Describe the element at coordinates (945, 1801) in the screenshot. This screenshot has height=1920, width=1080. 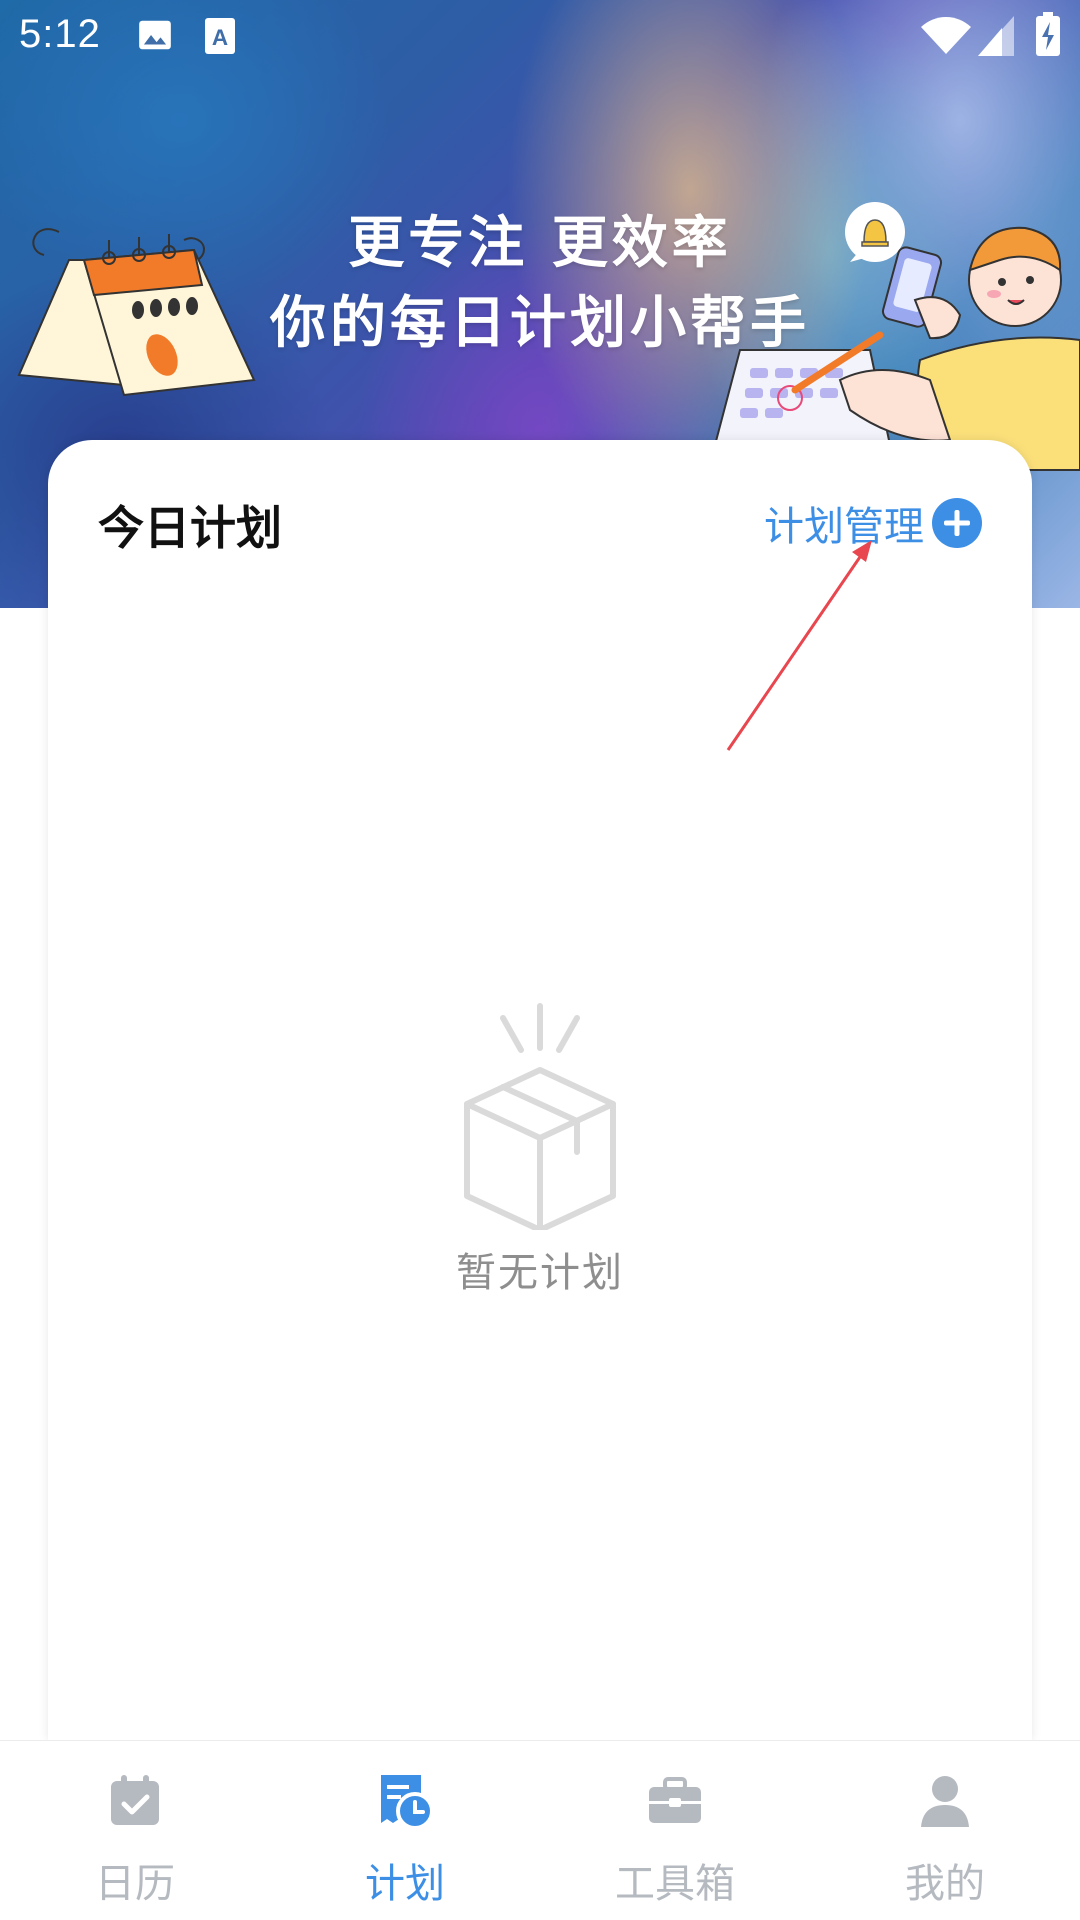
I see `user-icon` at that location.